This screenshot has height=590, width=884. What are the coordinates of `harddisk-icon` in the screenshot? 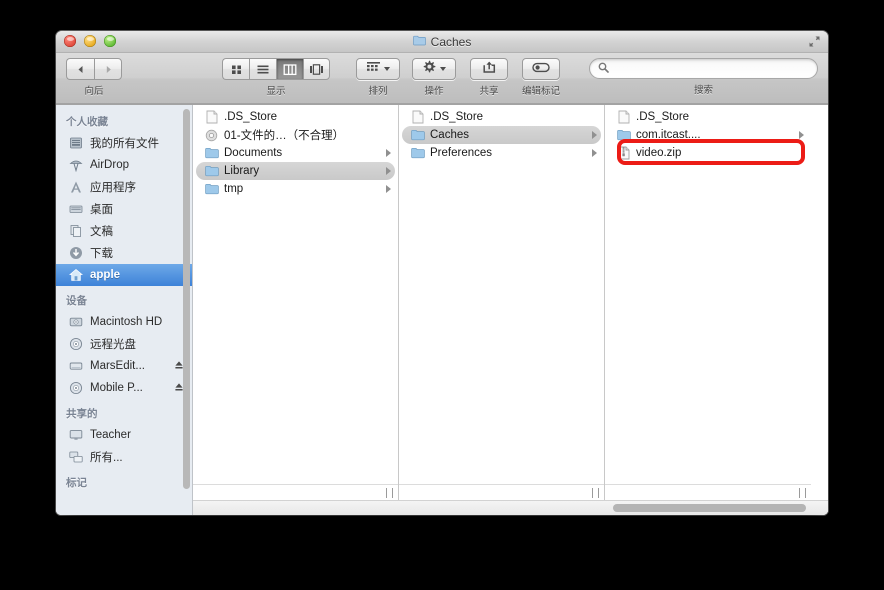 It's located at (76, 322).